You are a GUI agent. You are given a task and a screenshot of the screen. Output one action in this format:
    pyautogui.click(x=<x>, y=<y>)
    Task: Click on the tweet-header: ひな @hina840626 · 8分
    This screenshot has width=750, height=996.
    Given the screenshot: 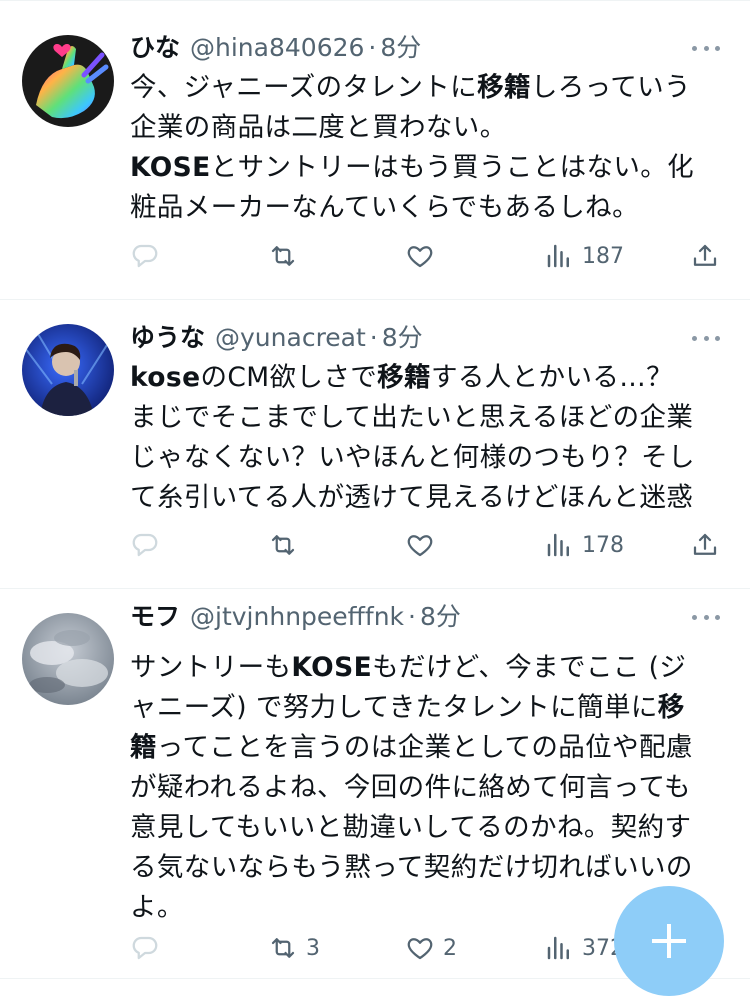 What is the action you would take?
    pyautogui.click(x=410, y=46)
    